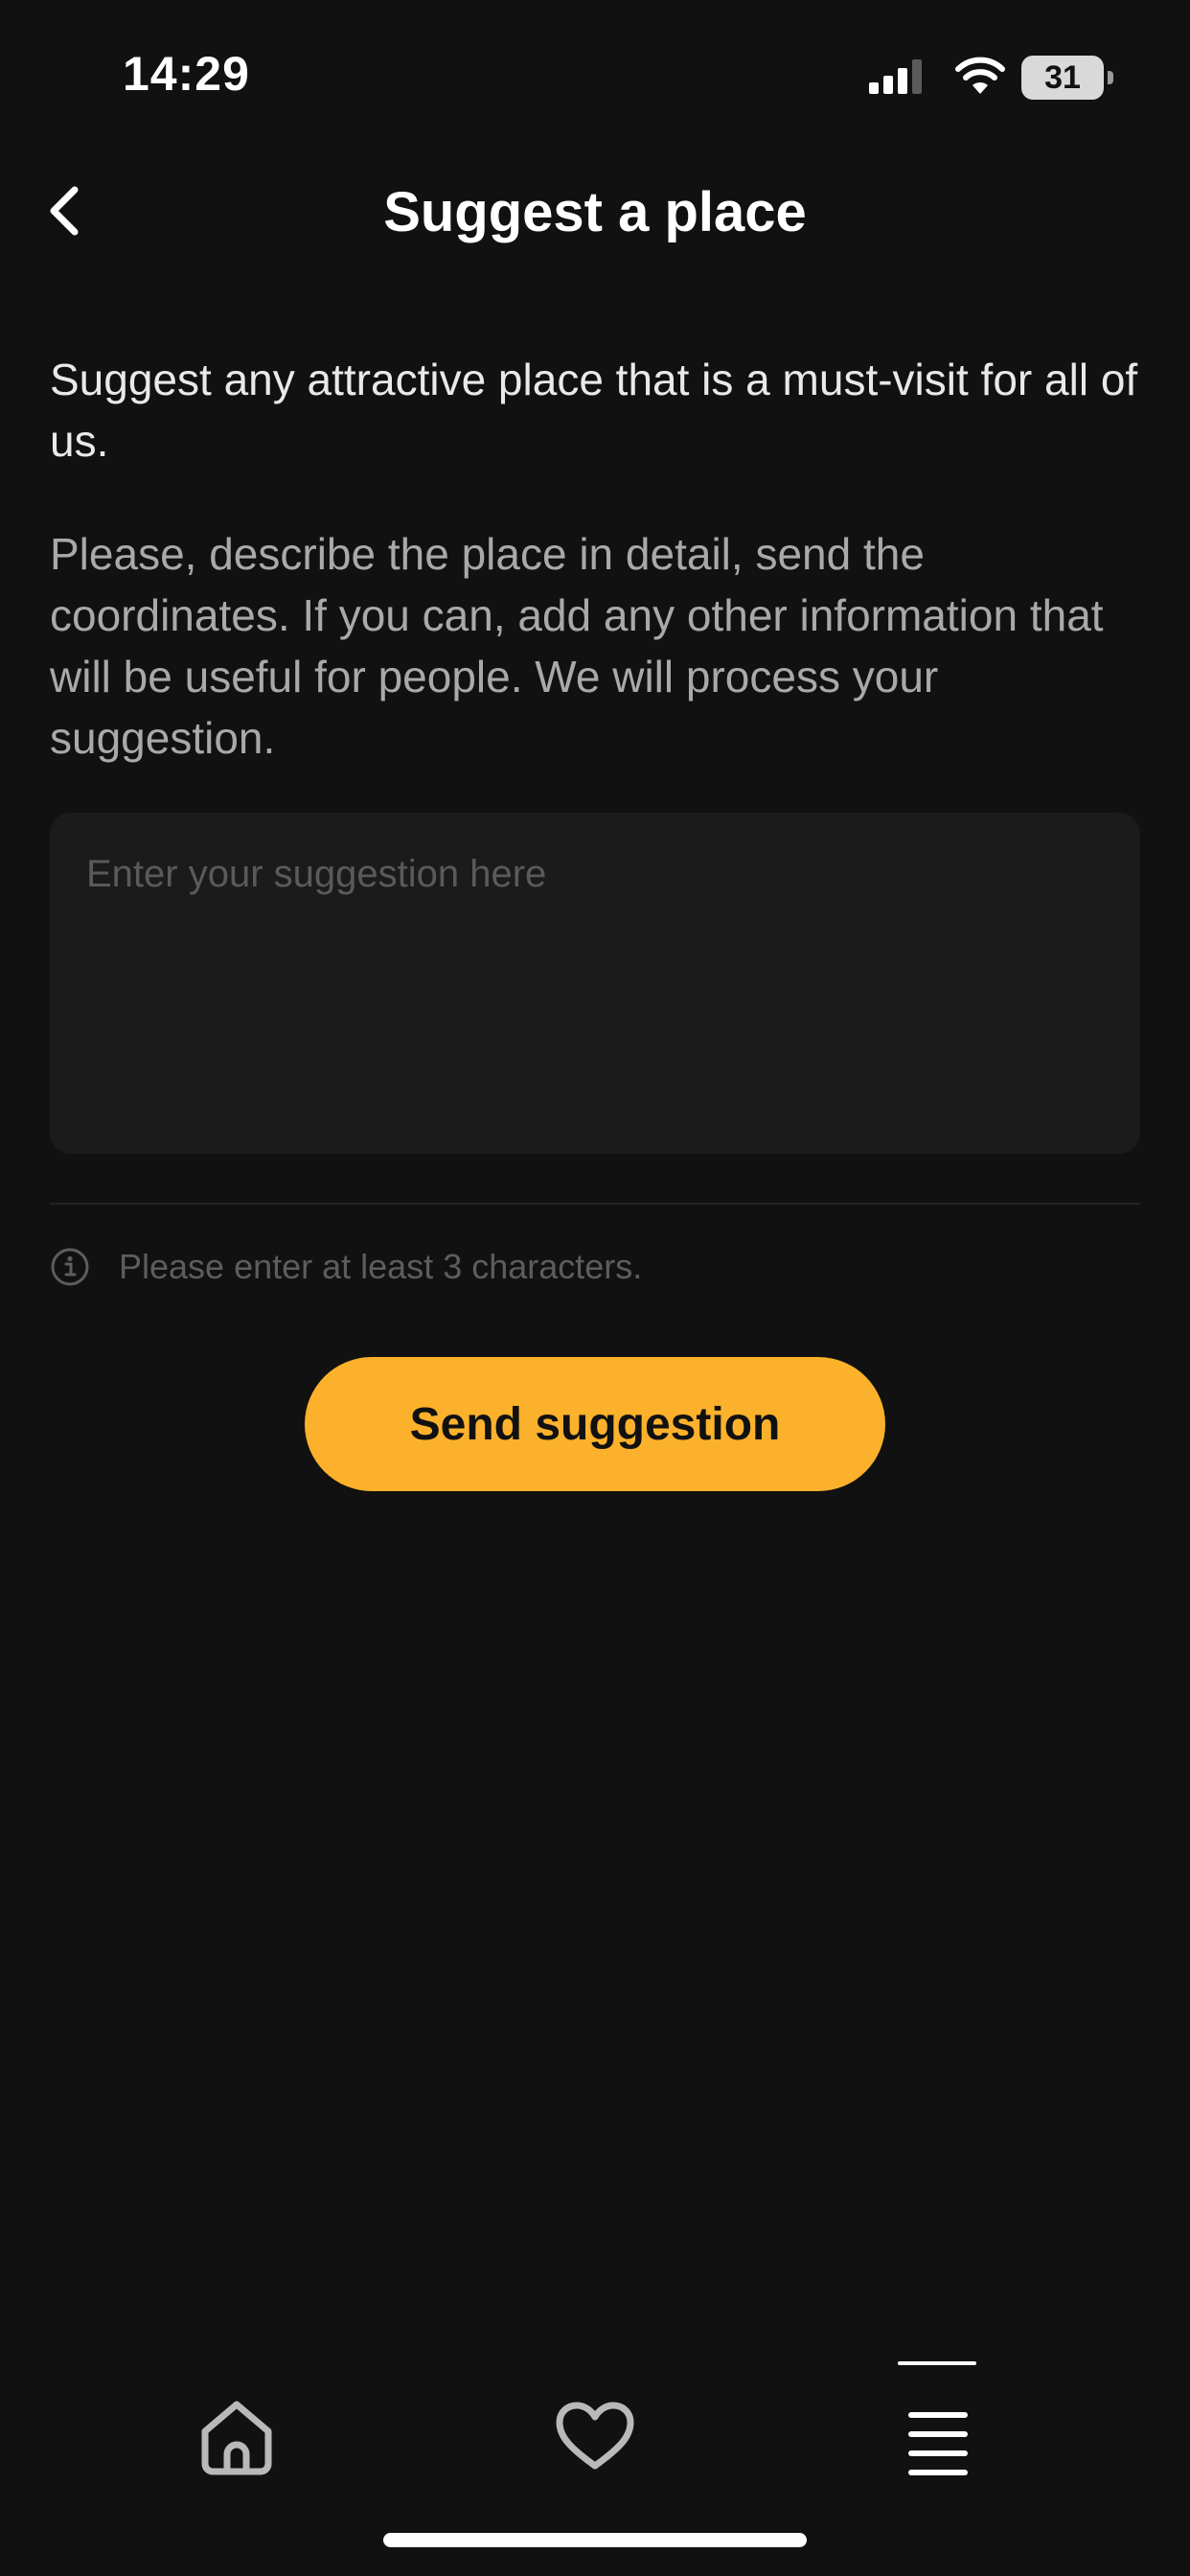 This screenshot has height=2576, width=1190. Describe the element at coordinates (595, 1424) in the screenshot. I see `send-suggestion-button: Send suggestion` at that location.